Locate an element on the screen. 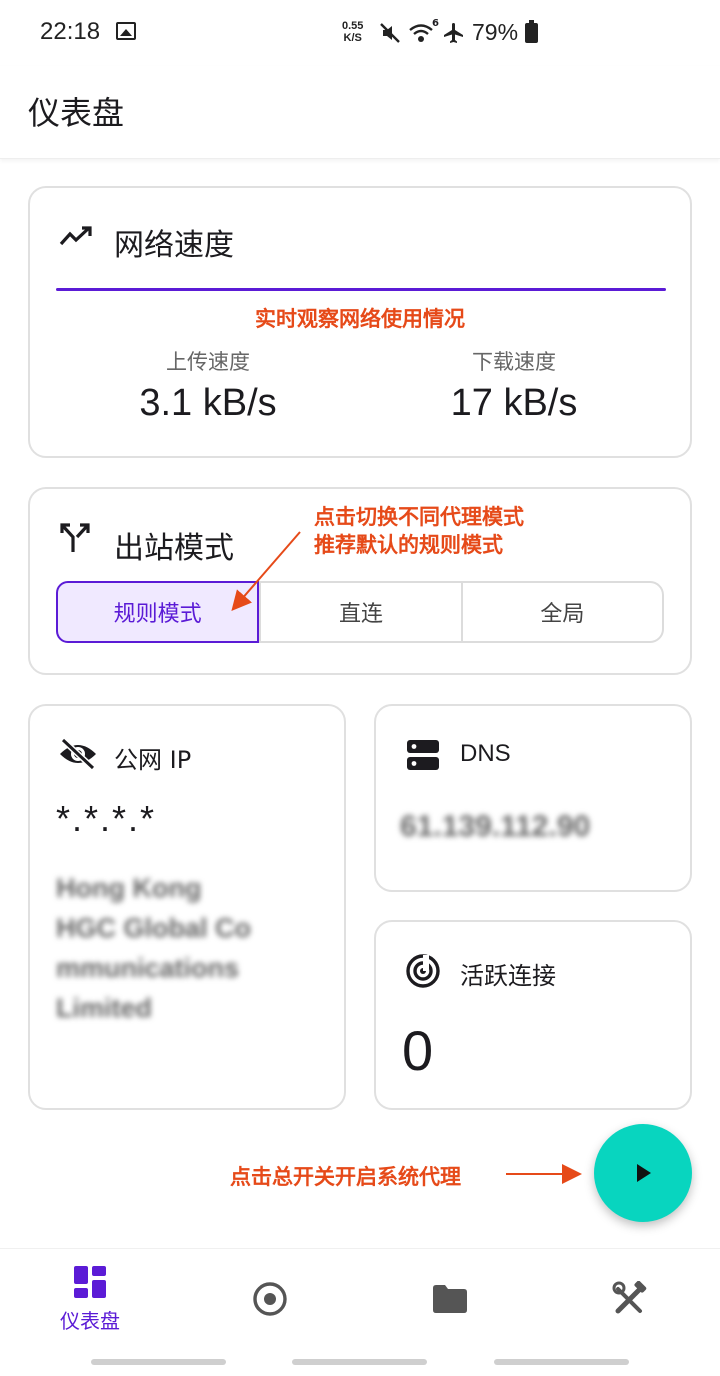  dns-card: DNS 61.139.112.90 is located at coordinates (533, 798).